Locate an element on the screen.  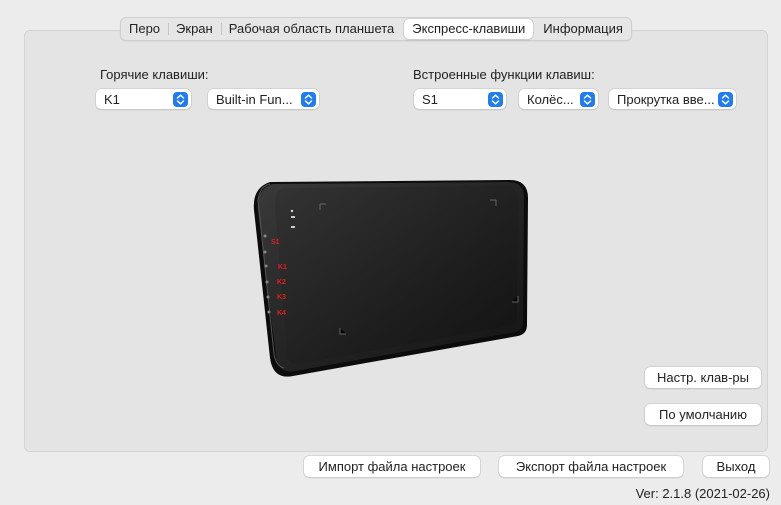
hotkey-select-value: K1 is located at coordinates (112, 99).